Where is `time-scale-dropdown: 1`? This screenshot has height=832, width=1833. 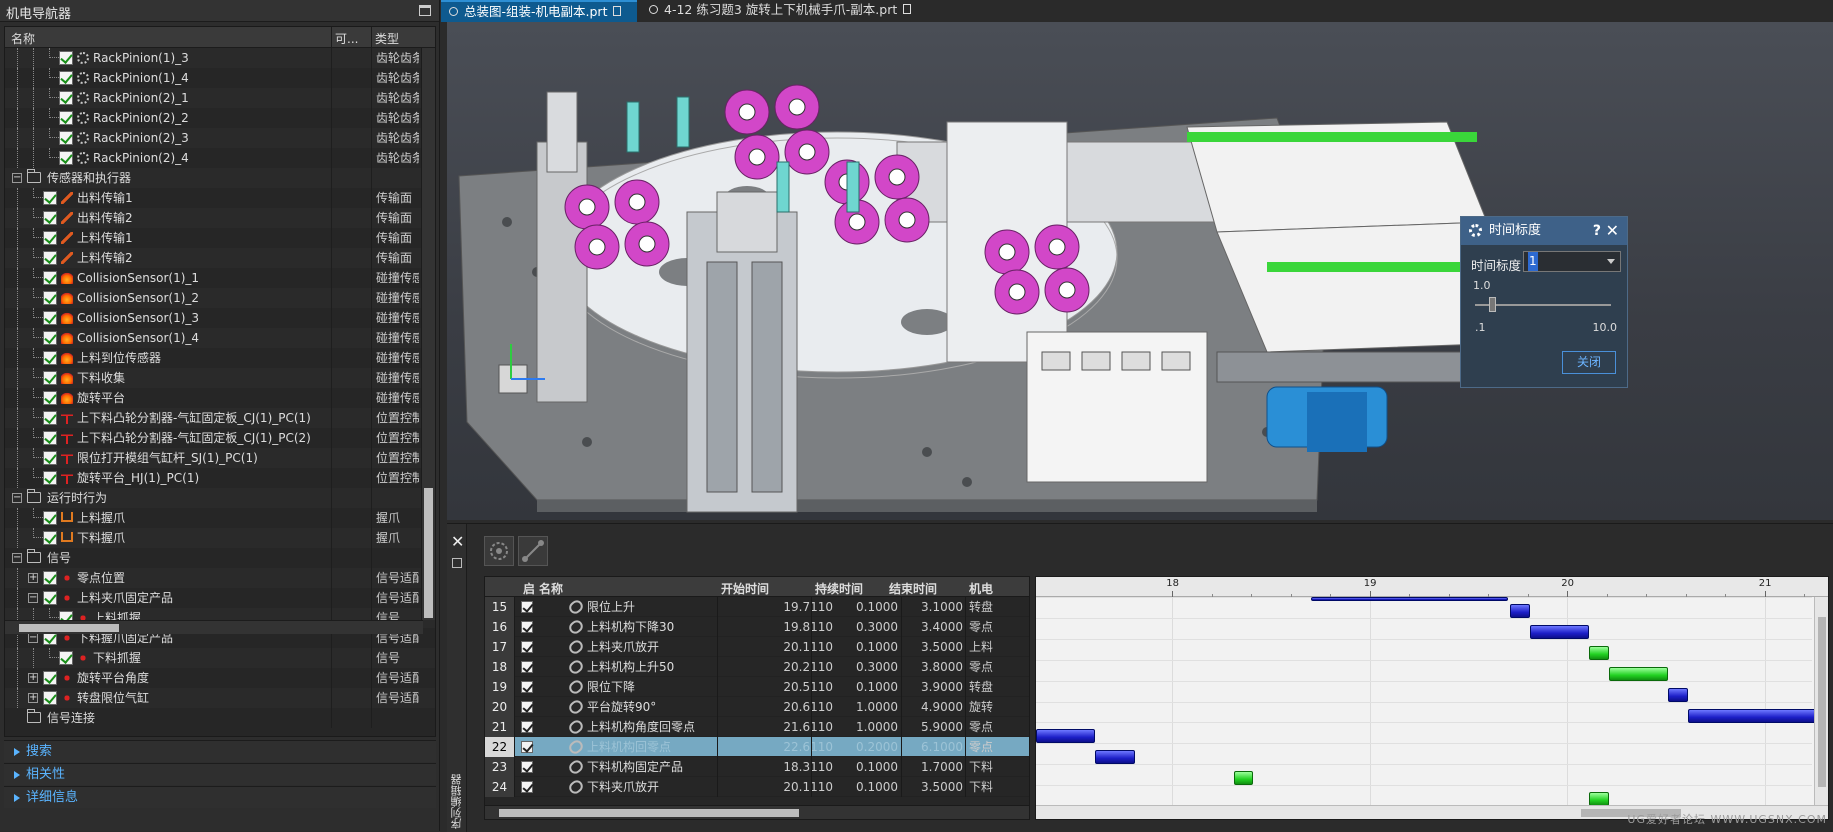 time-scale-dropdown: 1 is located at coordinates (1572, 261).